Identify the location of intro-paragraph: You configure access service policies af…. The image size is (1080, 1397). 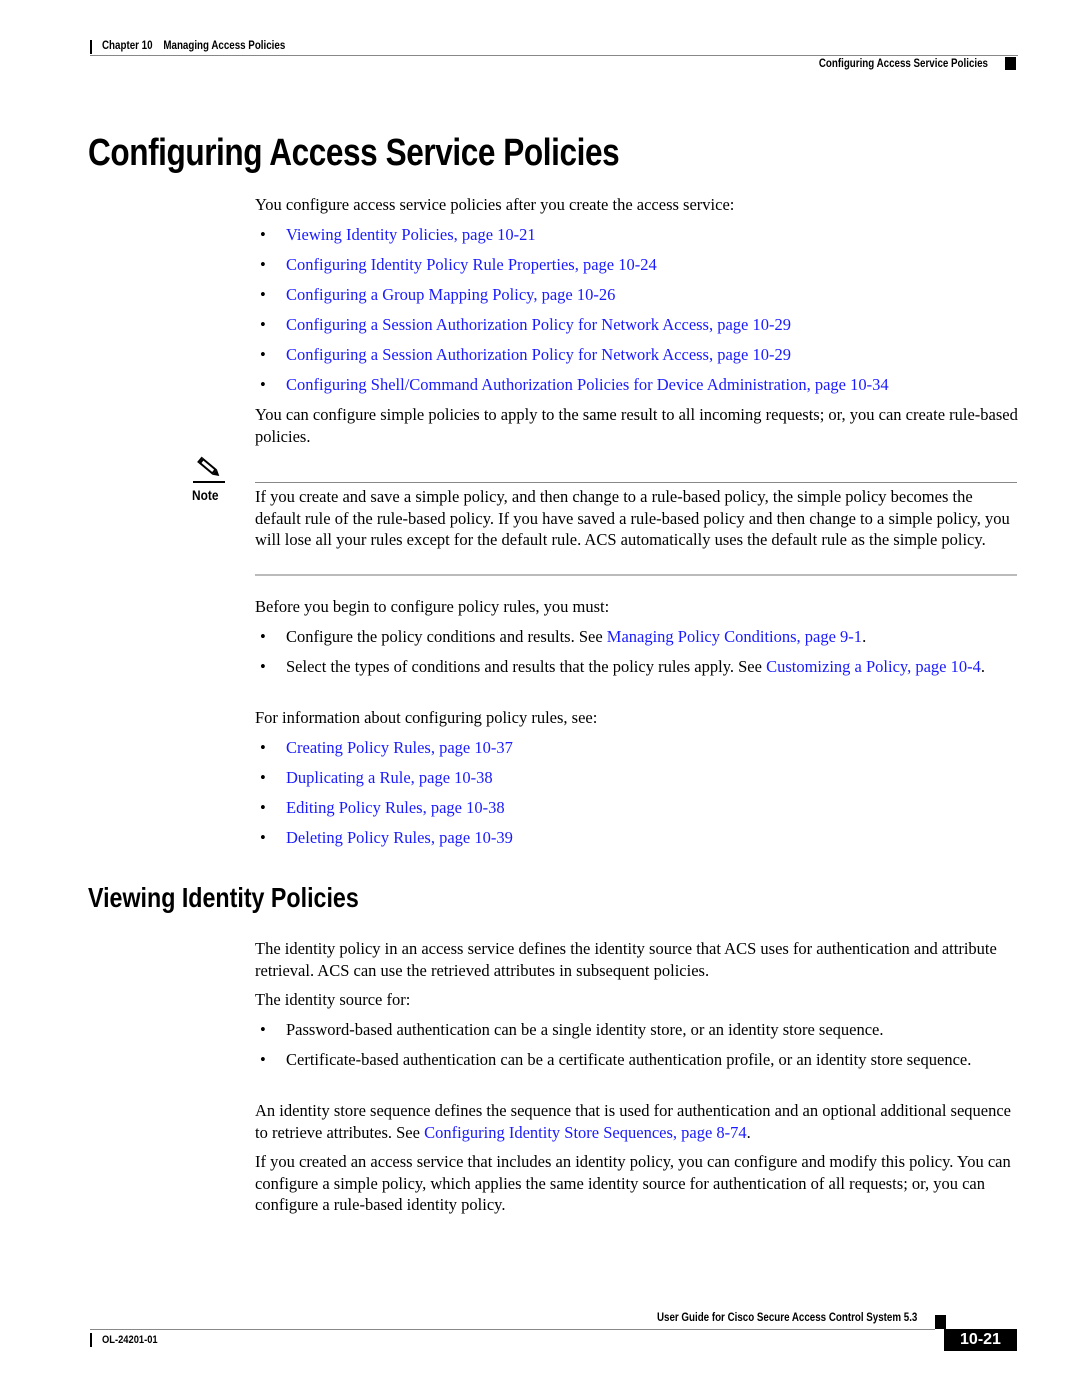
(495, 204).